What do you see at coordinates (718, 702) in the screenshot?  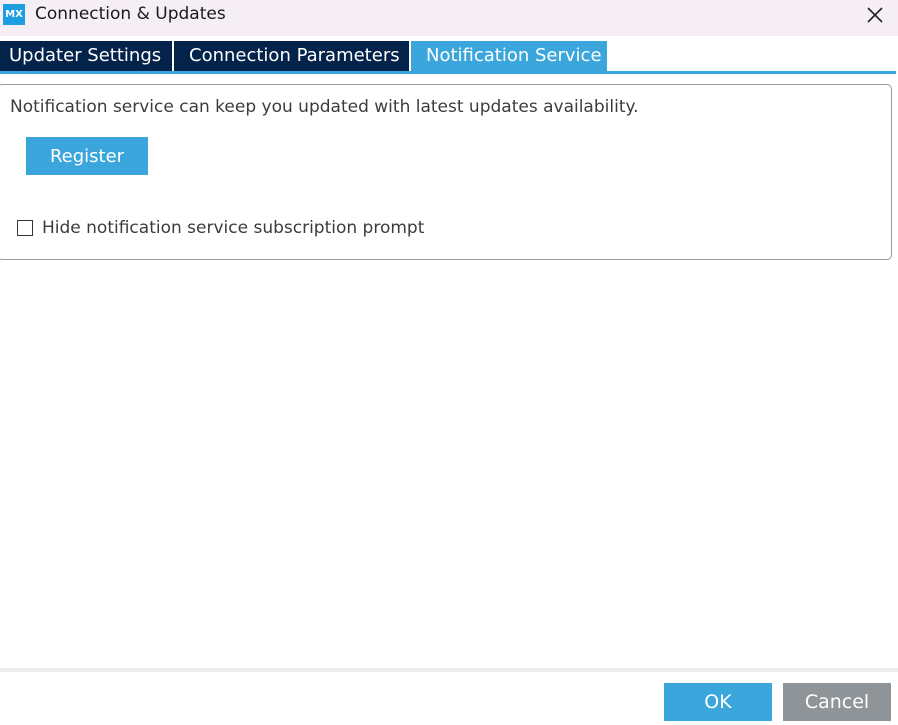 I see `ok-button: OK` at bounding box center [718, 702].